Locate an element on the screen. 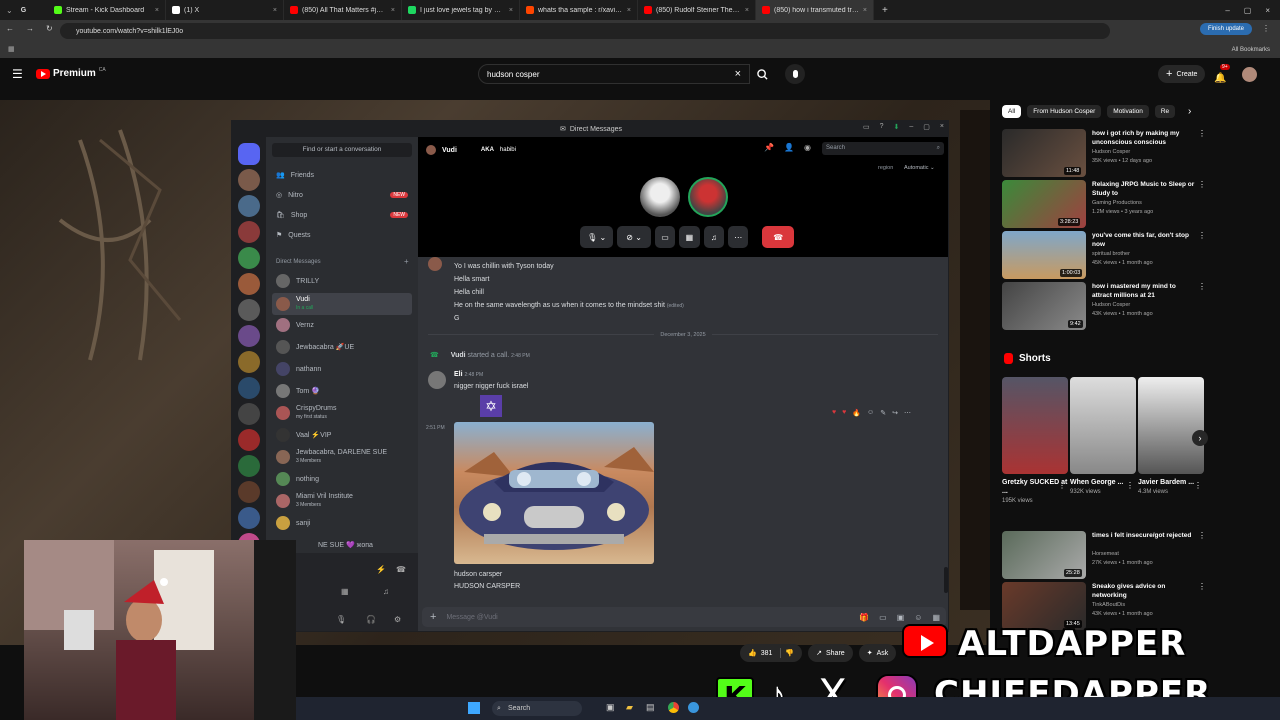  mute-button: 🎙 ⌄ is located at coordinates (597, 237).